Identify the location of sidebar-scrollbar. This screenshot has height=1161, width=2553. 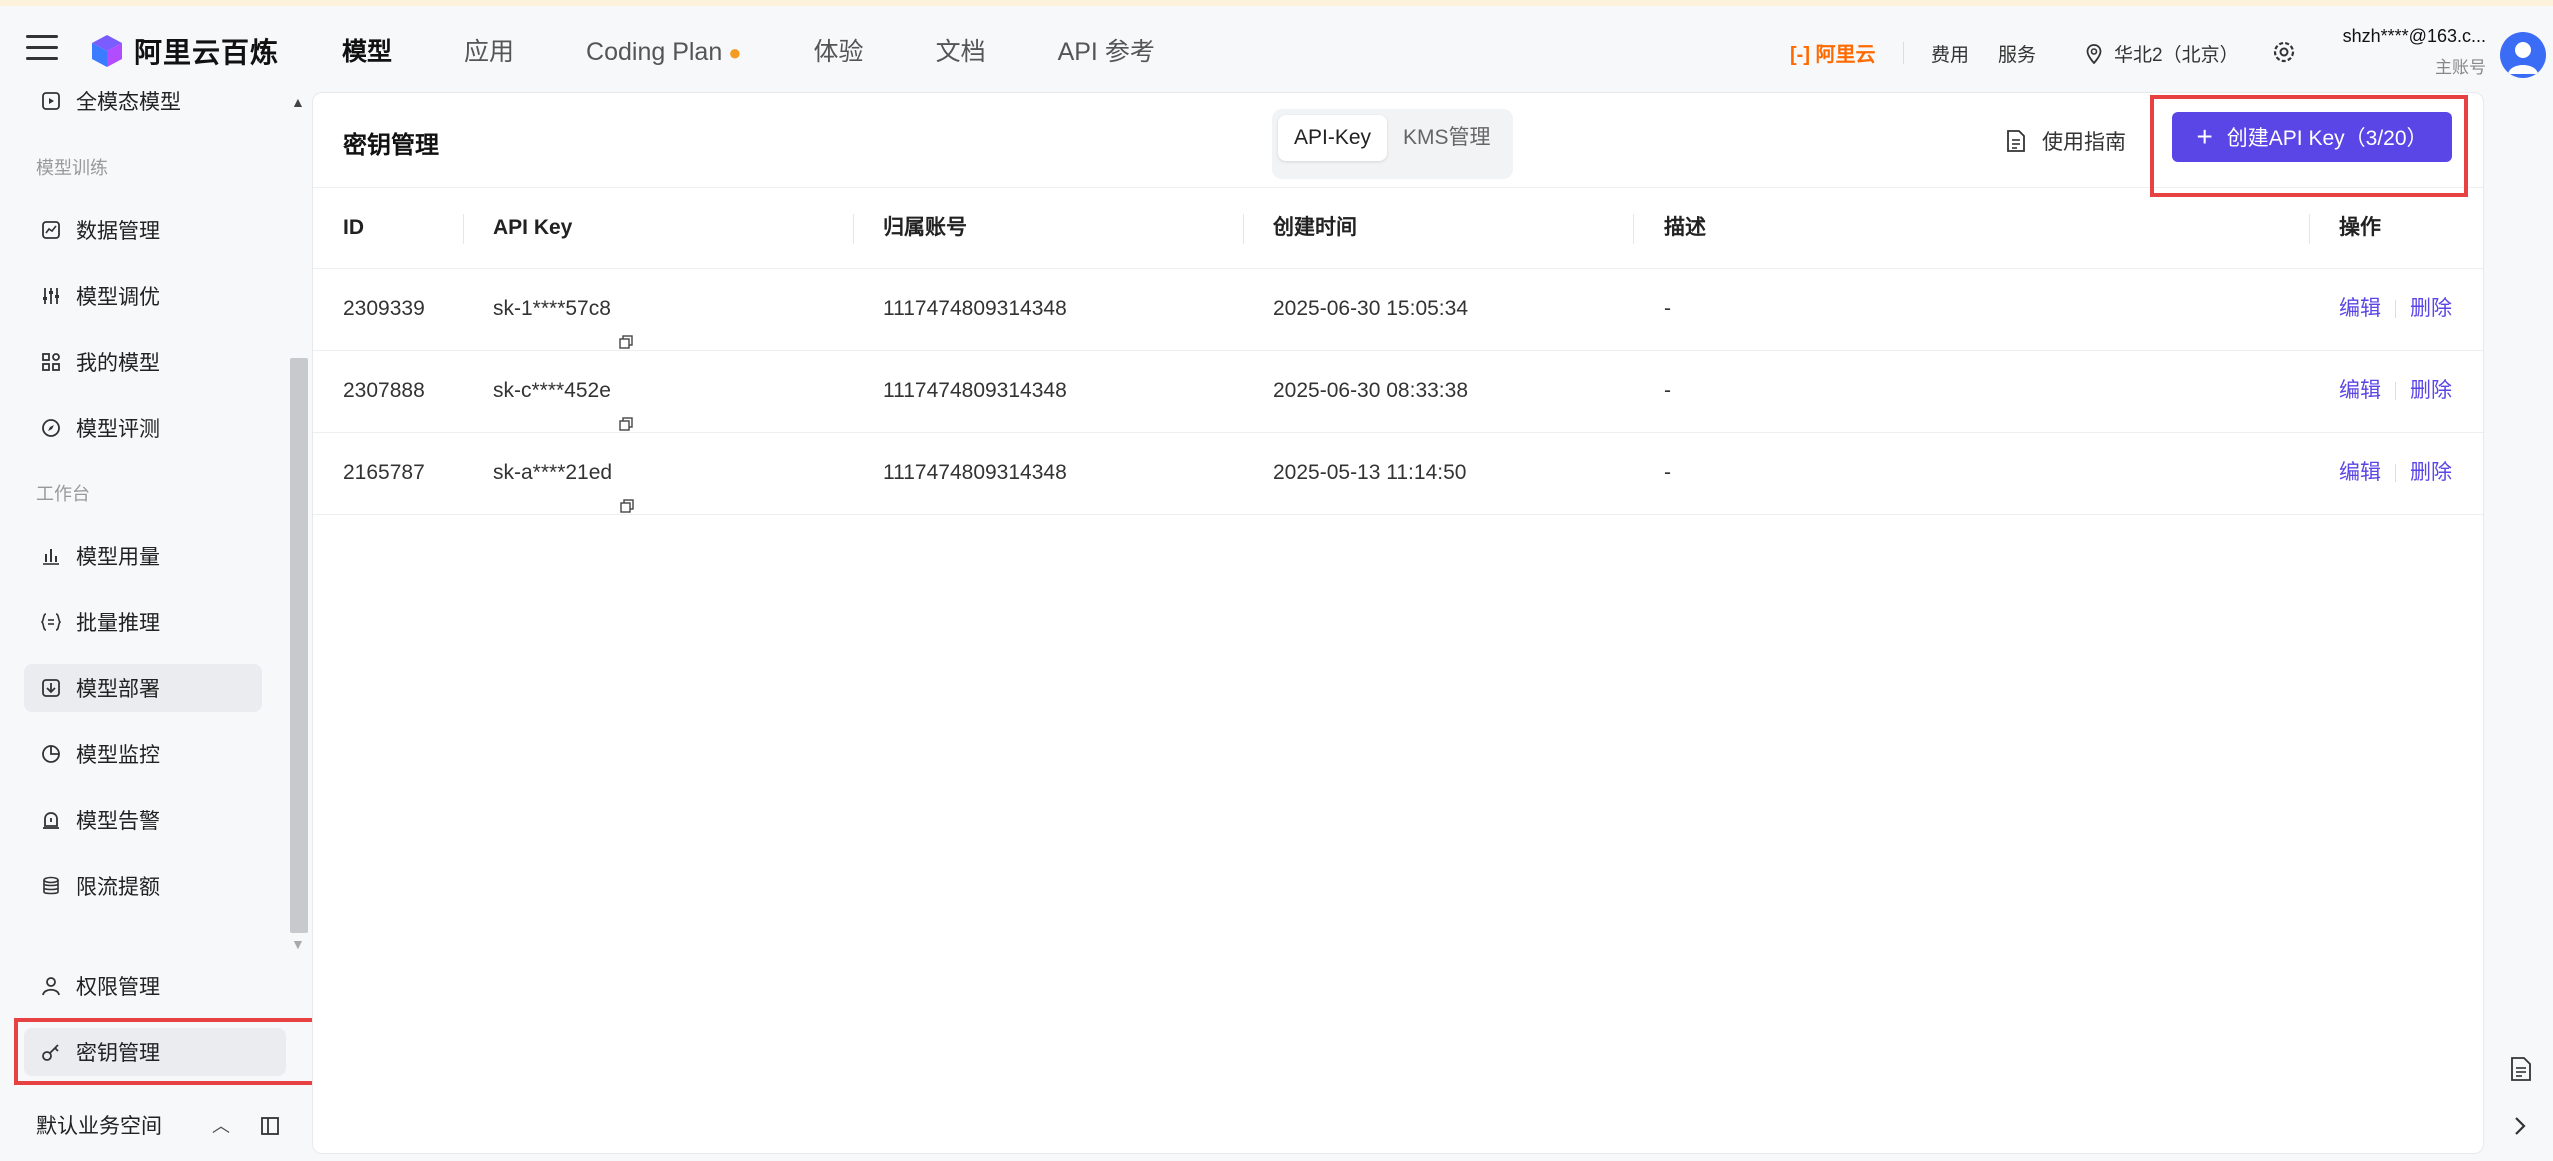
(299, 645).